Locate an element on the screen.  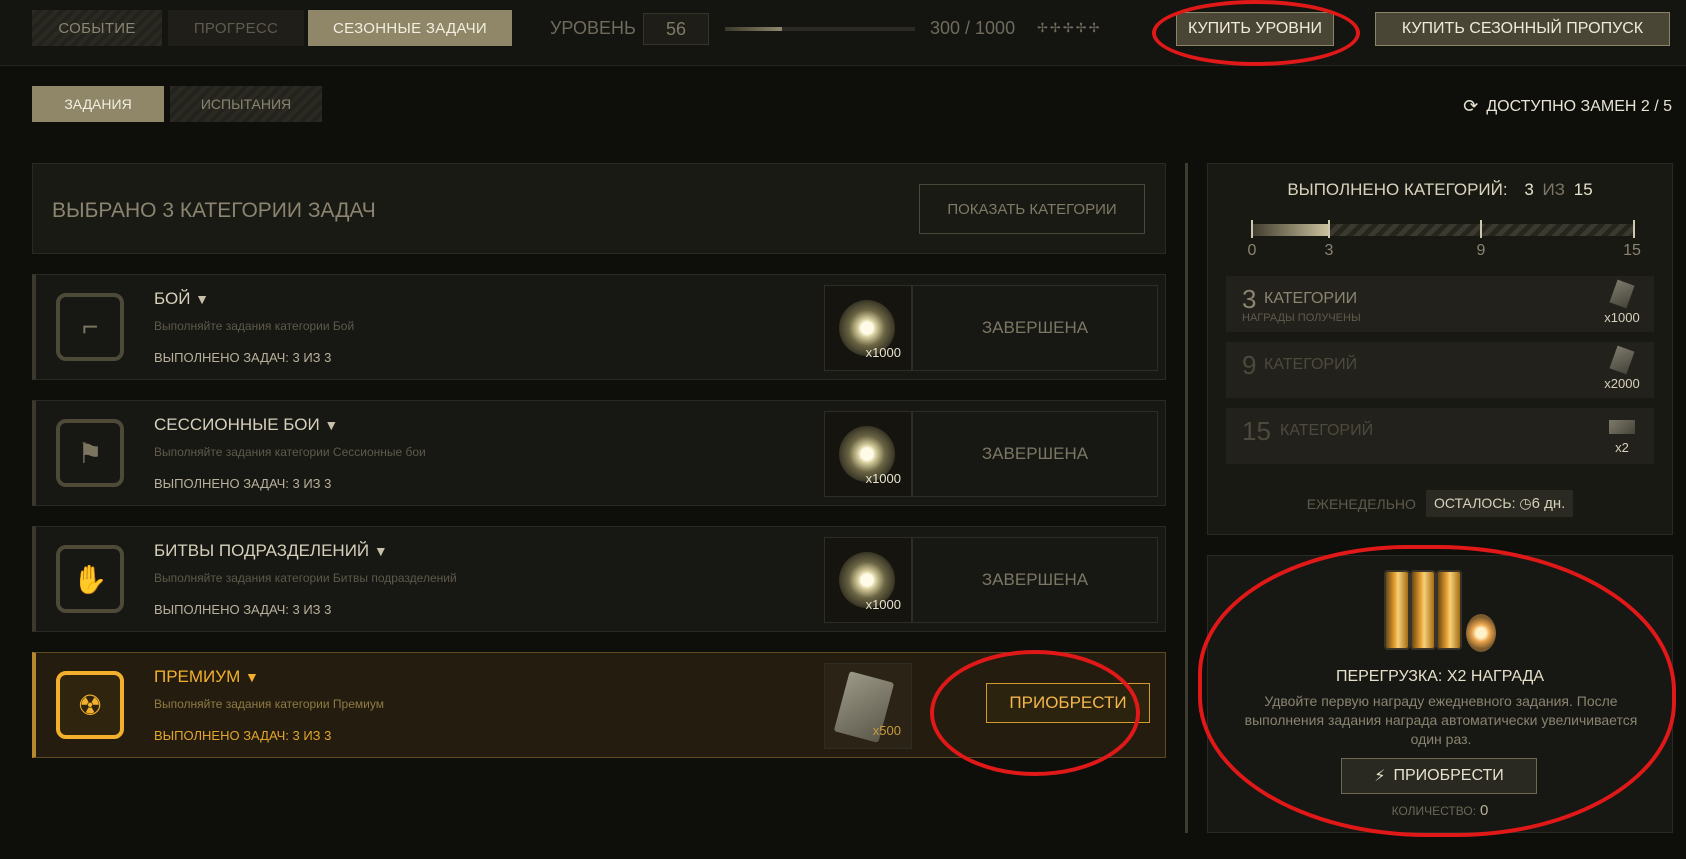
subtab-tasks: ЗАДАНИЯ is located at coordinates (98, 104).